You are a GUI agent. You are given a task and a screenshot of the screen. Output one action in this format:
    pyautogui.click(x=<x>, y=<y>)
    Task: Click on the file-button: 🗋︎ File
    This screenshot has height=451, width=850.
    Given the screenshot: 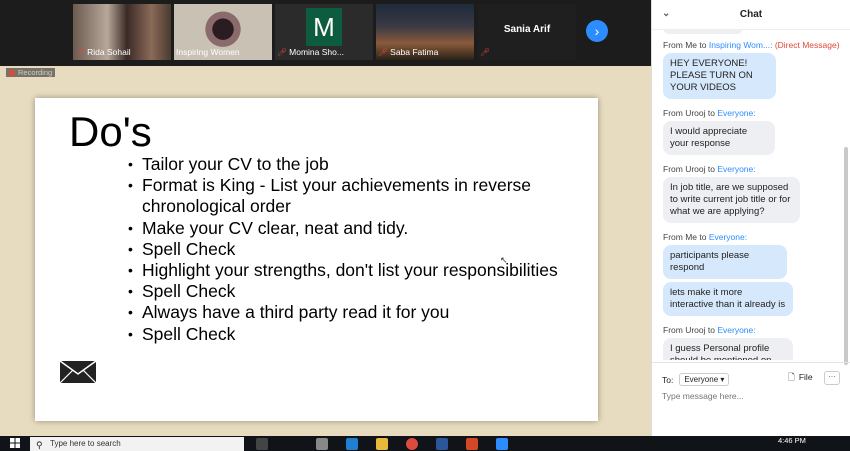 What is the action you would take?
    pyautogui.click(x=800, y=379)
    